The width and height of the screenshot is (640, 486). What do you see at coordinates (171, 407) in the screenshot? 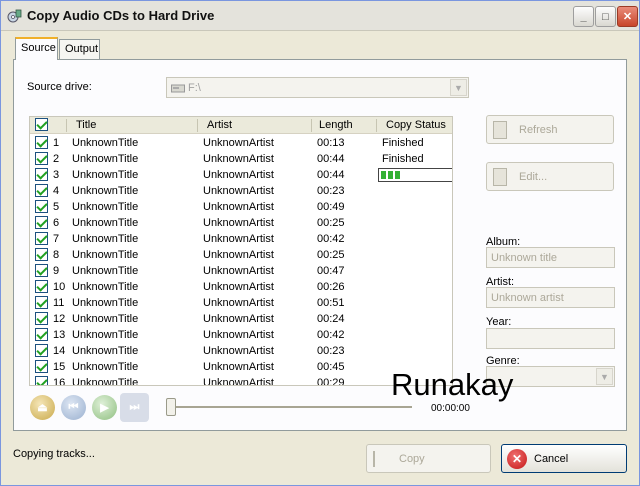
I see `seek-slider-thumb` at bounding box center [171, 407].